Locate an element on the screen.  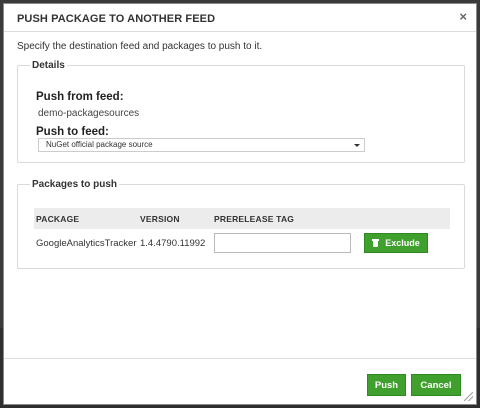
push-from-value: demo-packagesources is located at coordinates (89, 113).